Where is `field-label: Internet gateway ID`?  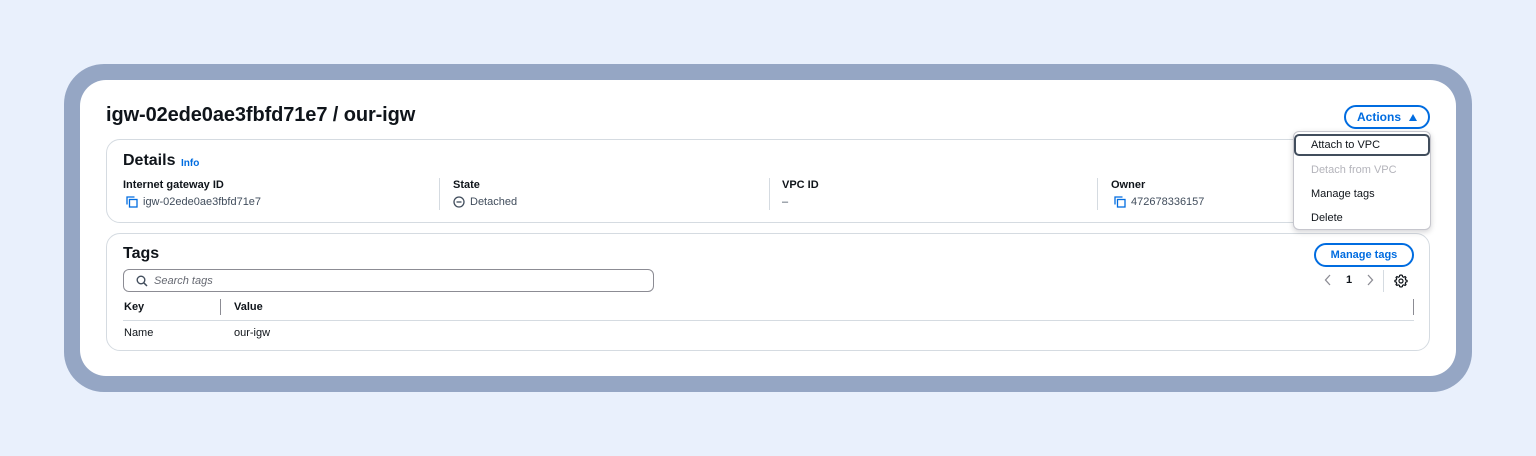
field-label: Internet gateway ID is located at coordinates (173, 185).